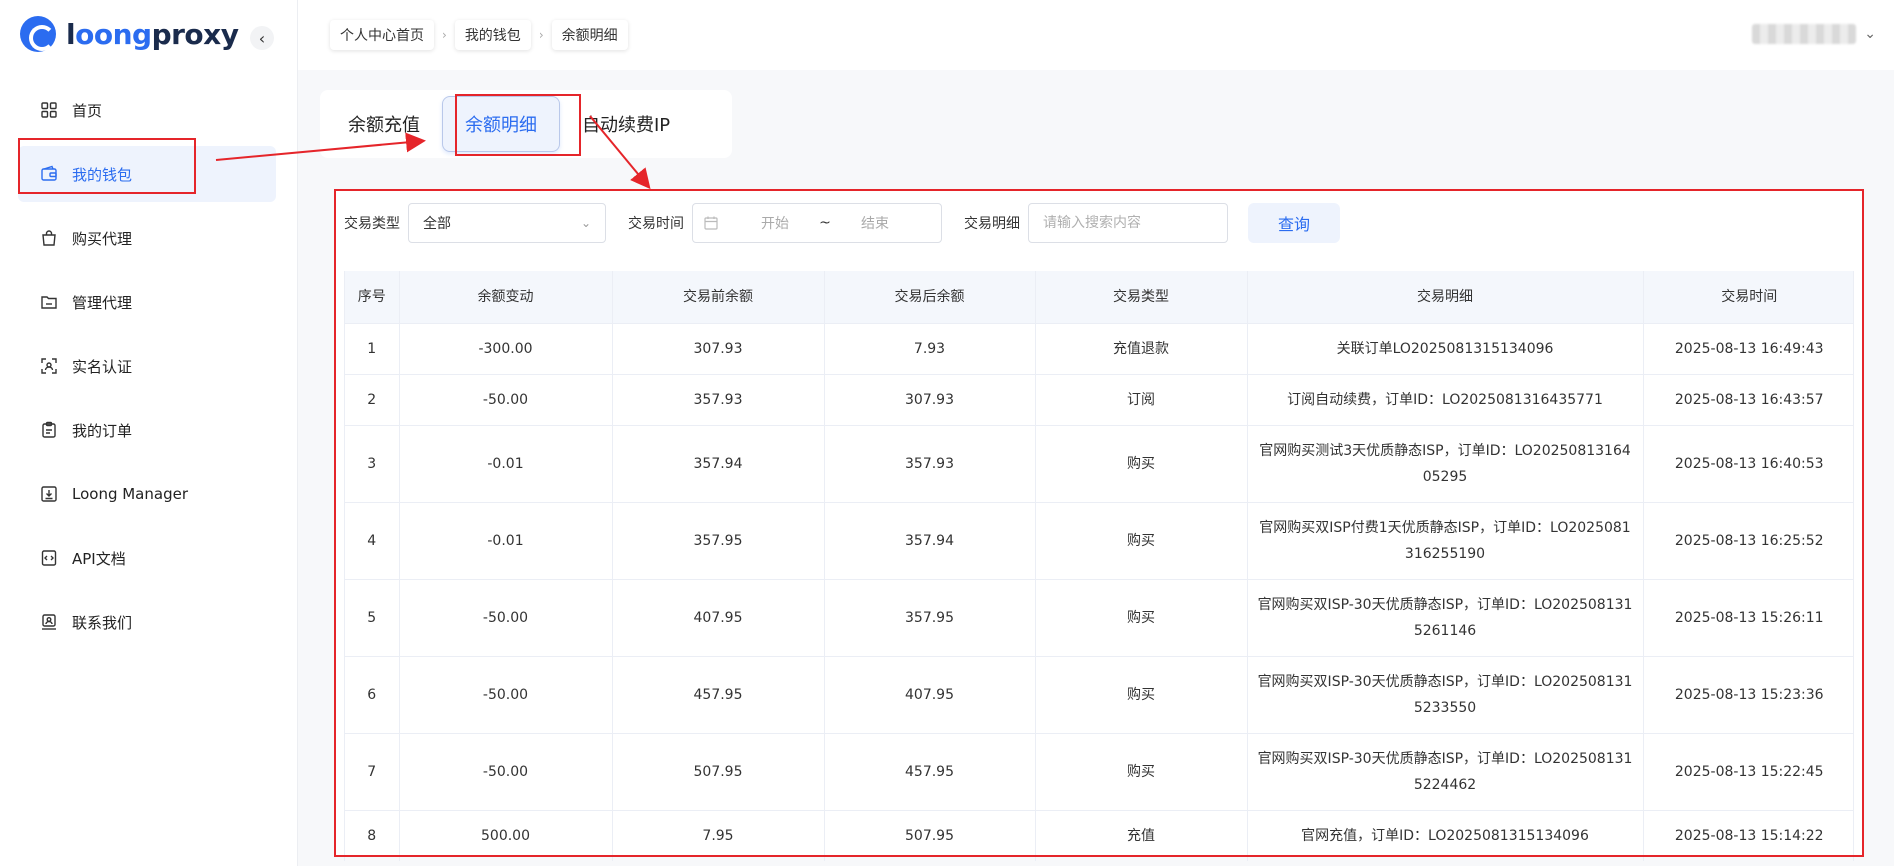 This screenshot has width=1894, height=866. What do you see at coordinates (1445, 464) in the screenshot?
I see `cell-detail: 官网购买测试3天优质静态ISP，订单ID：LO2025081316405295` at bounding box center [1445, 464].